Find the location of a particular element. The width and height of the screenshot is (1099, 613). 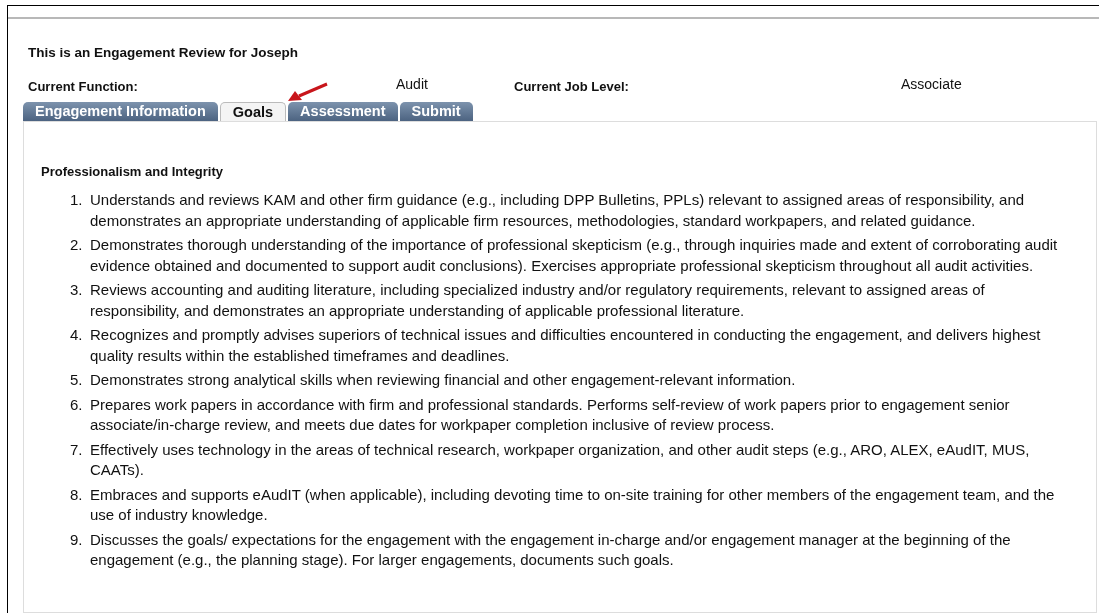

goal-text: Discusses the goals/ expectations for the engagement with the engagement in-charge and/or engagement manager at the beginning of the engagement (e.g., the planning stage). For larger engagements, documents such goals. is located at coordinates (551, 549).